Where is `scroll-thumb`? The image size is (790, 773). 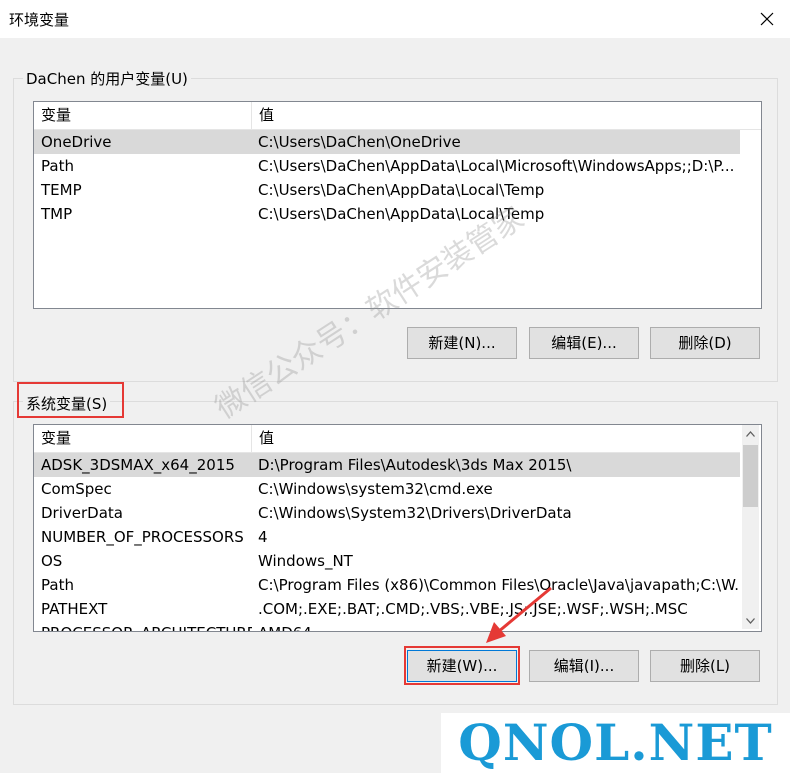 scroll-thumb is located at coordinates (750, 476).